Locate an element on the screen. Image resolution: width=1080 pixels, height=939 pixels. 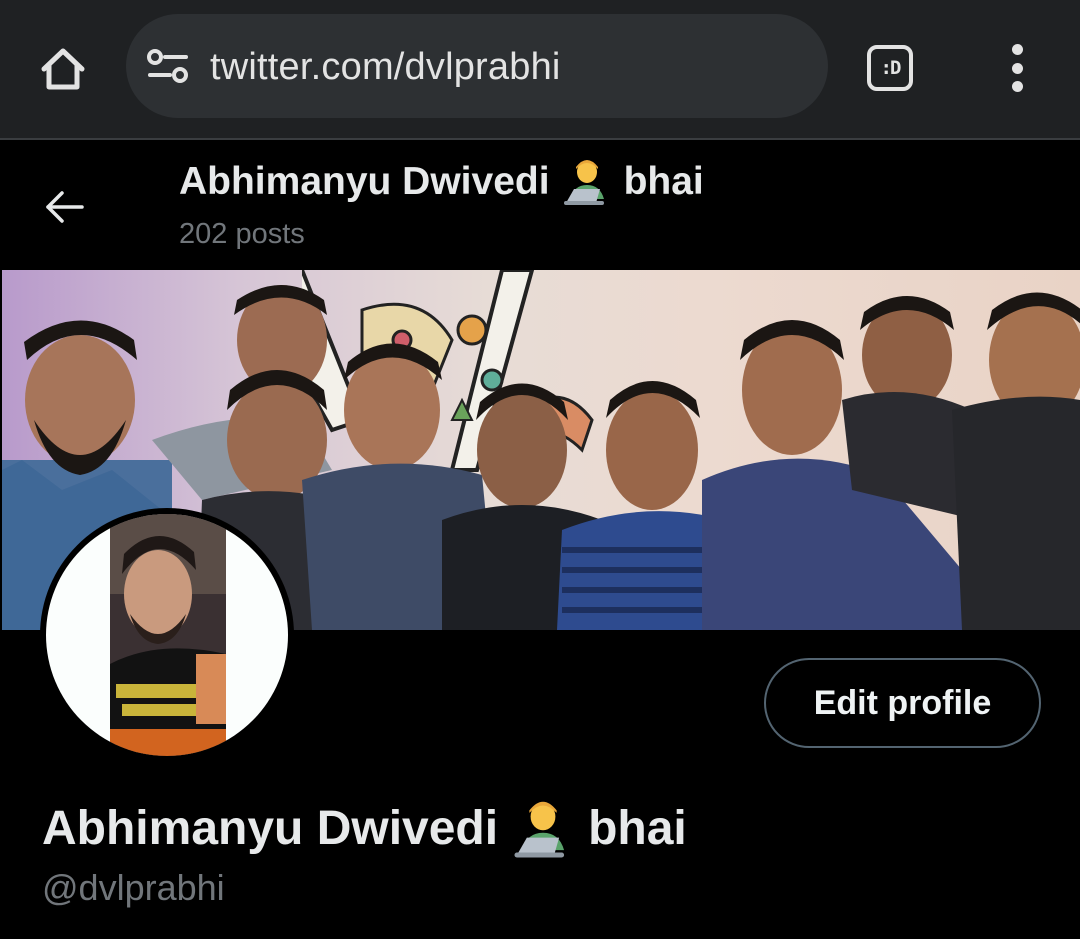
profile-name-text: Abhimanyu Dwivedi is located at coordinates (270, 828).